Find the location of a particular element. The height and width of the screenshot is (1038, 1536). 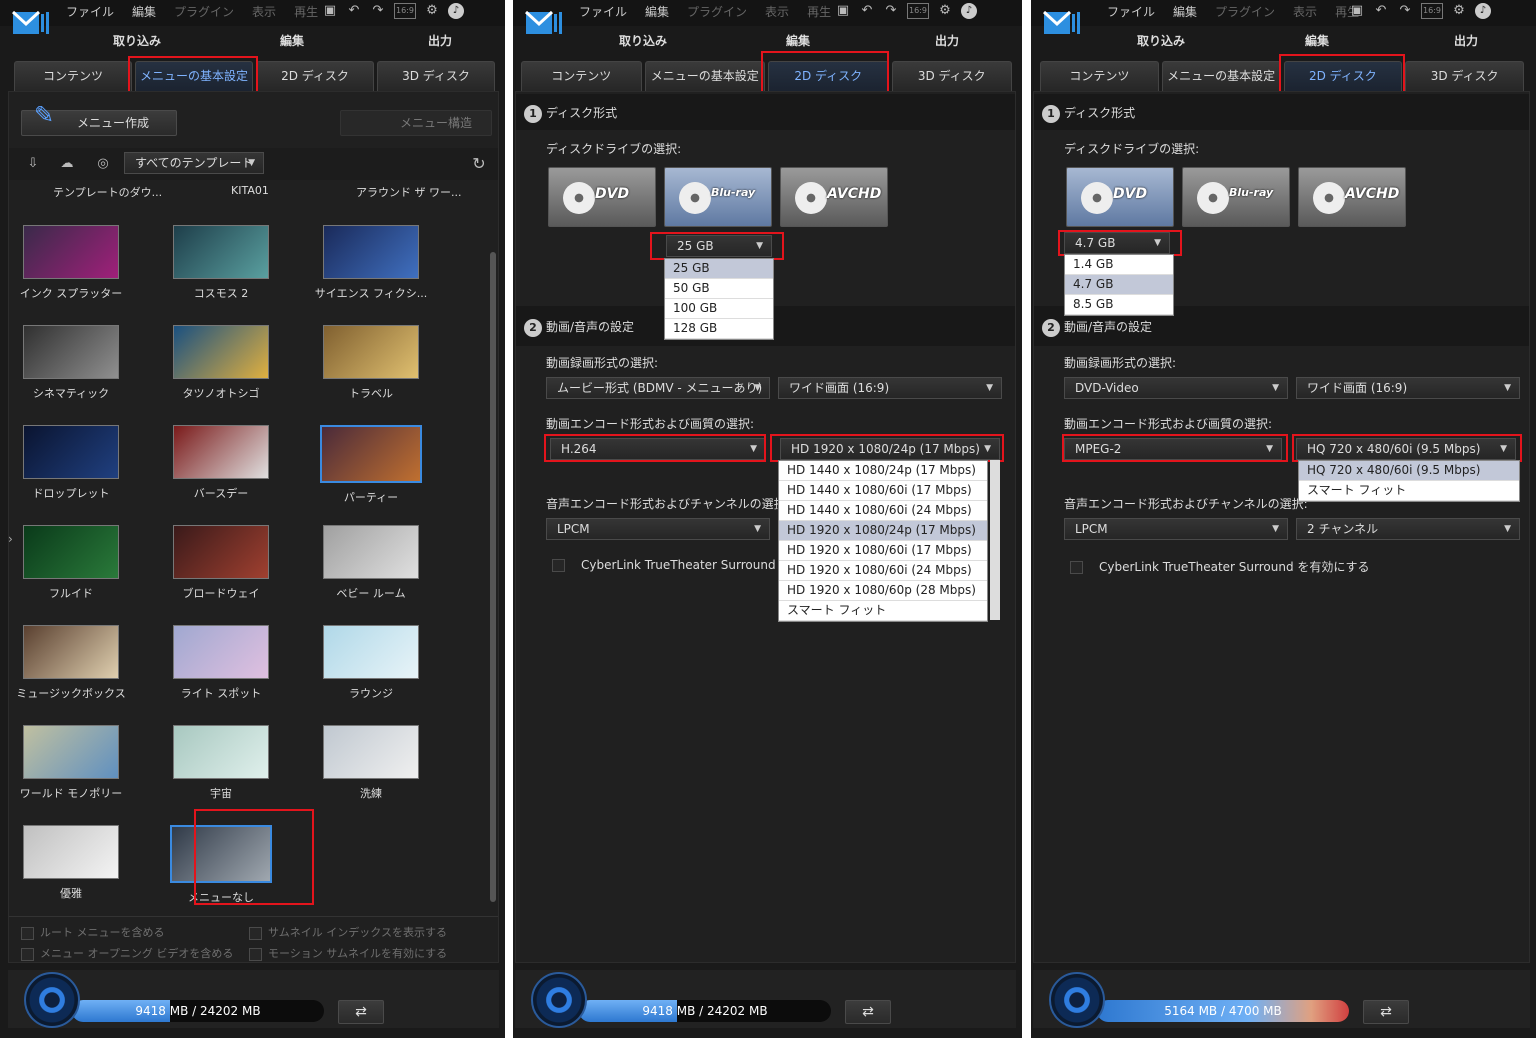

capacity-option: 4.7 GB is located at coordinates (1119, 285).